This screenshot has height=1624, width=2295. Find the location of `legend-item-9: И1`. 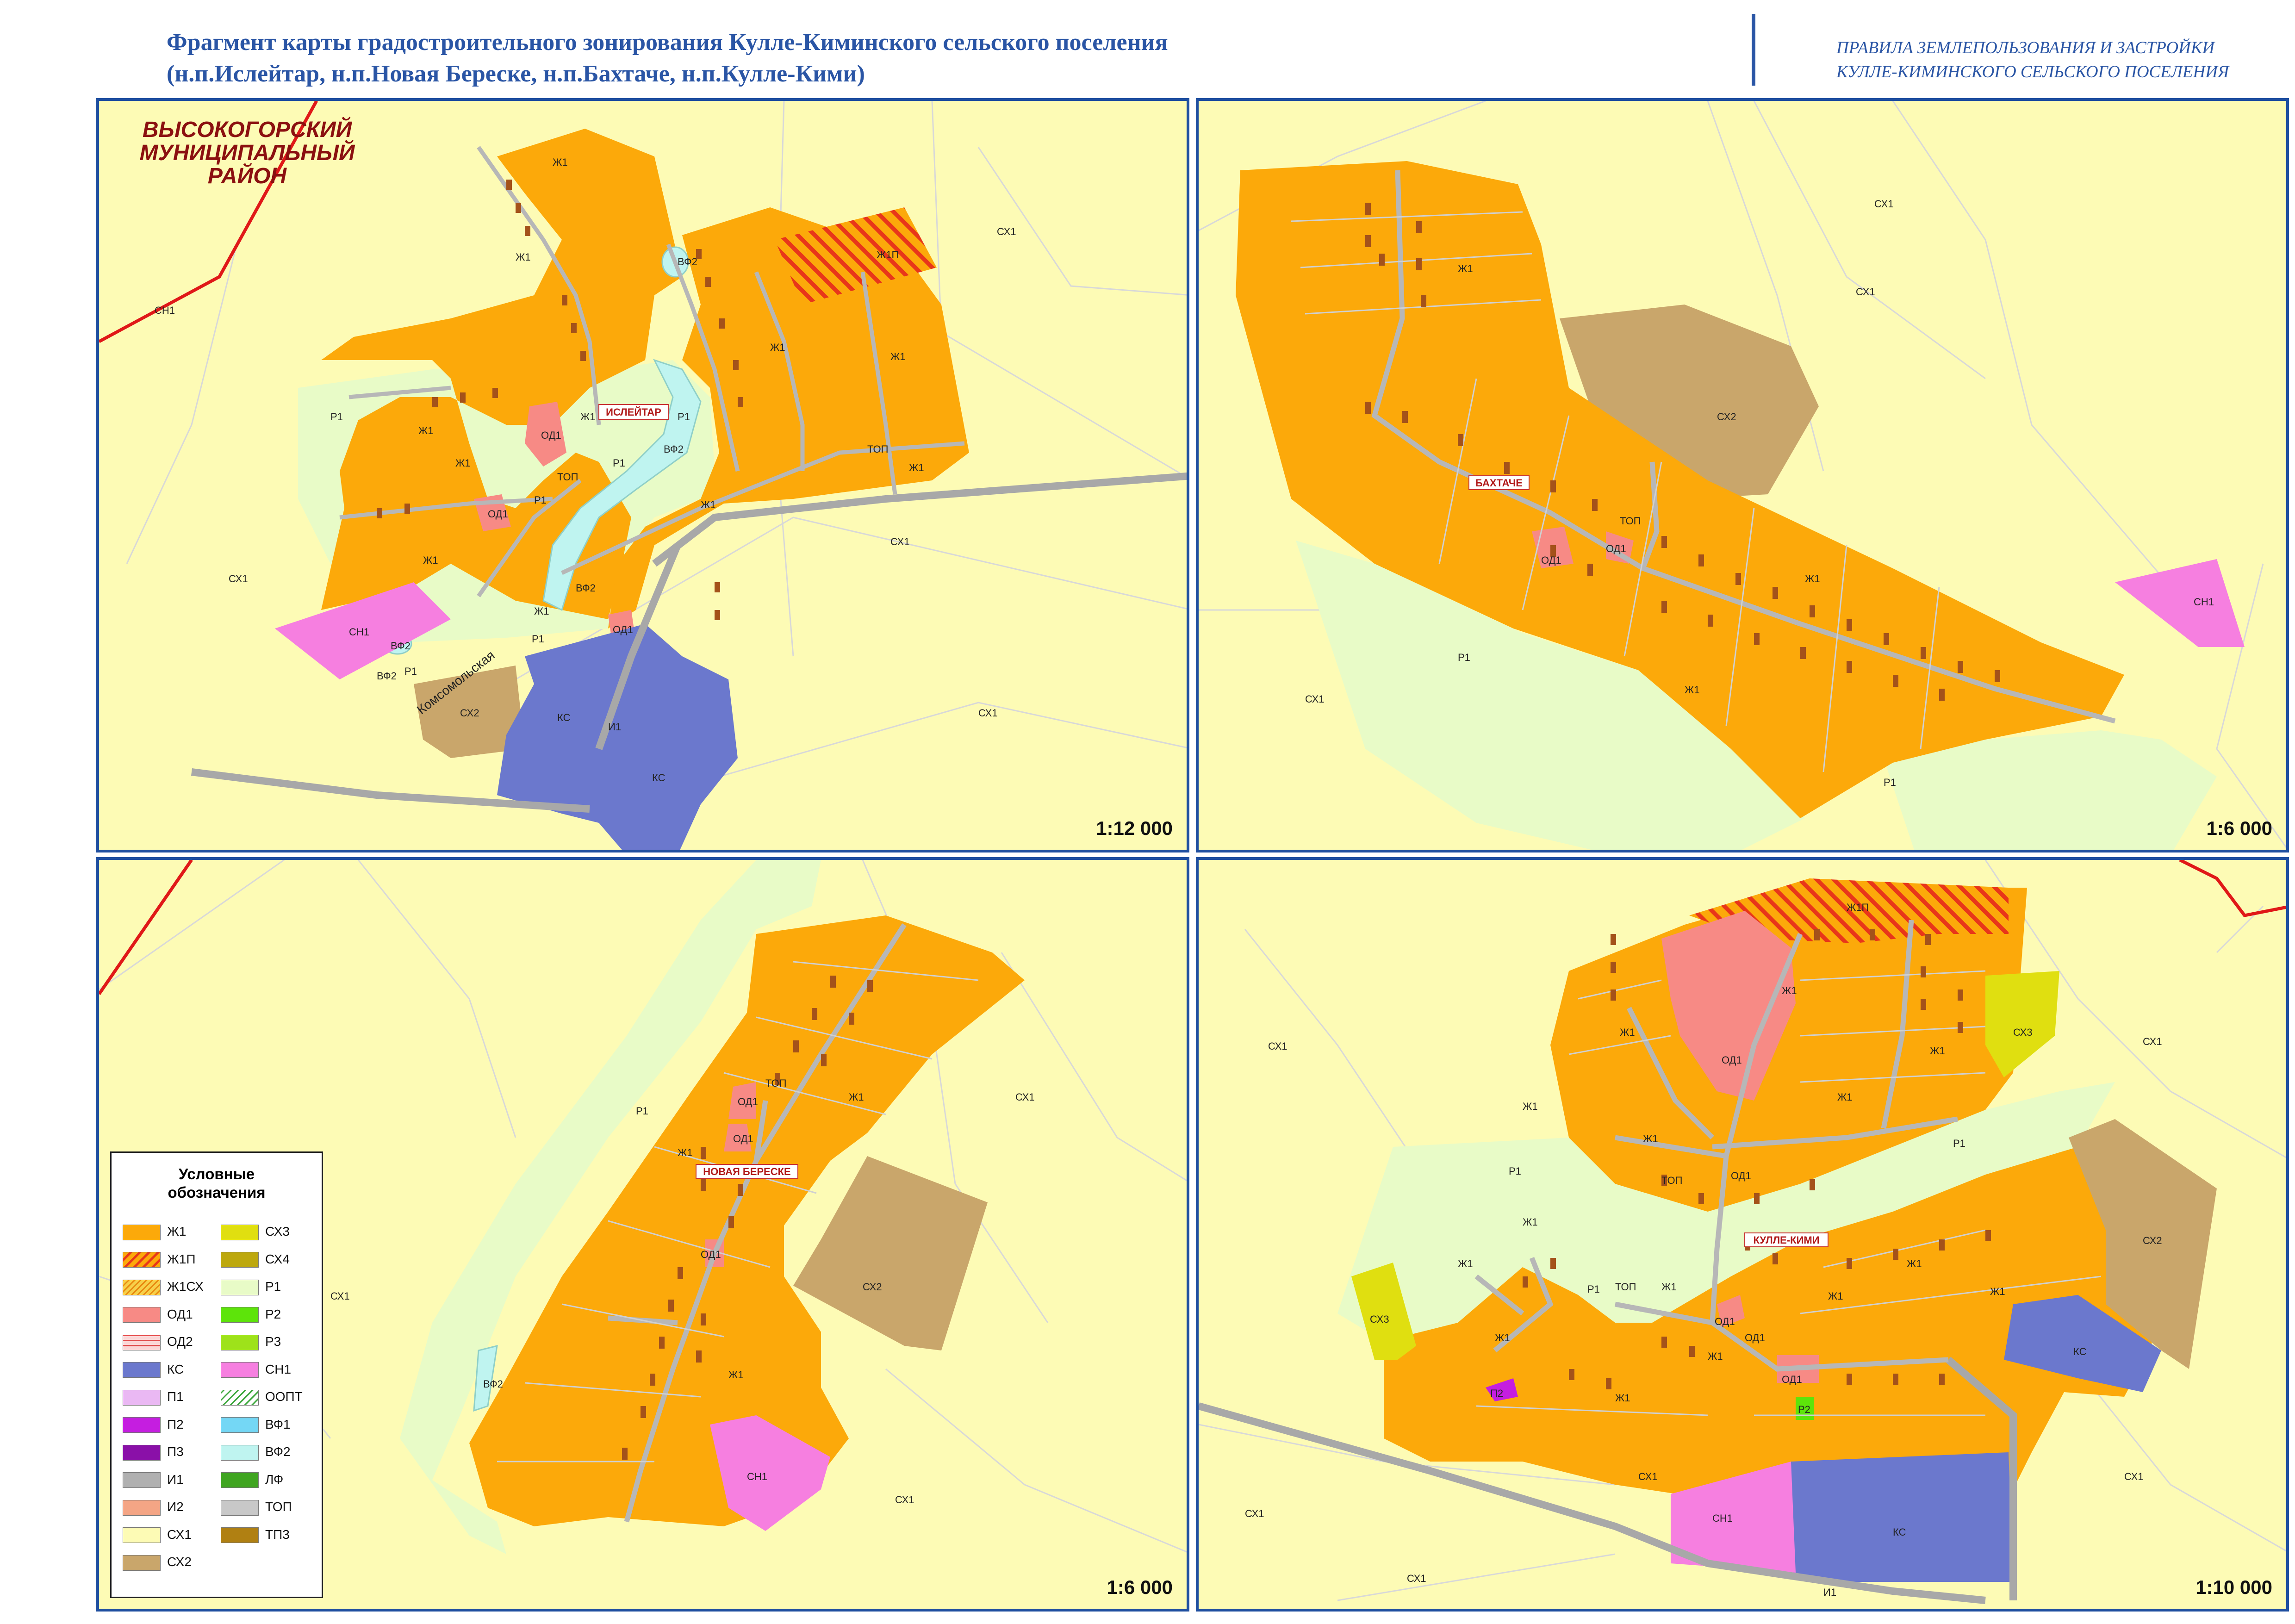

legend-item-9: И1 is located at coordinates (153, 1479).